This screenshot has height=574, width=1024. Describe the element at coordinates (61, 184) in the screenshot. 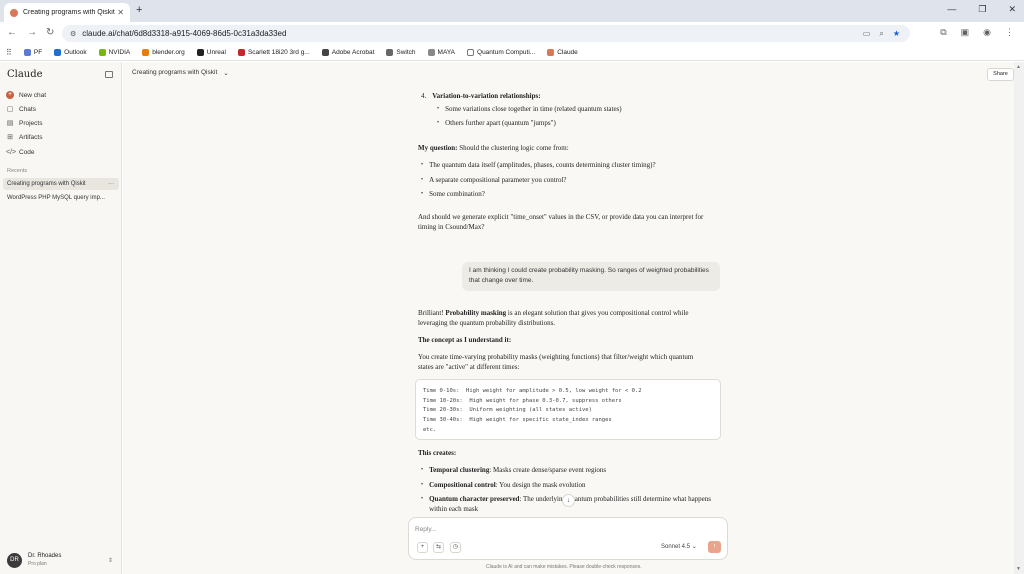

I see `recent-chat-item: Creating programs with Qiskit ···` at that location.